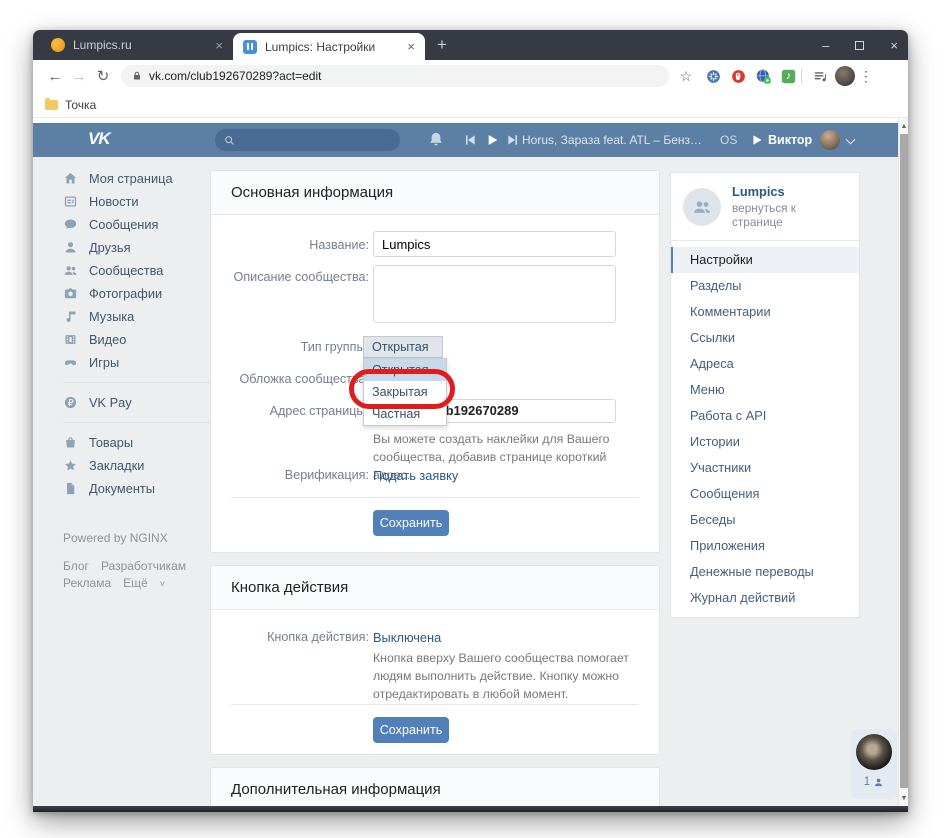 Image resolution: width=950 pixels, height=838 pixels. What do you see at coordinates (765, 338) in the screenshot?
I see `settings-menu-item-links: Ссылки` at bounding box center [765, 338].